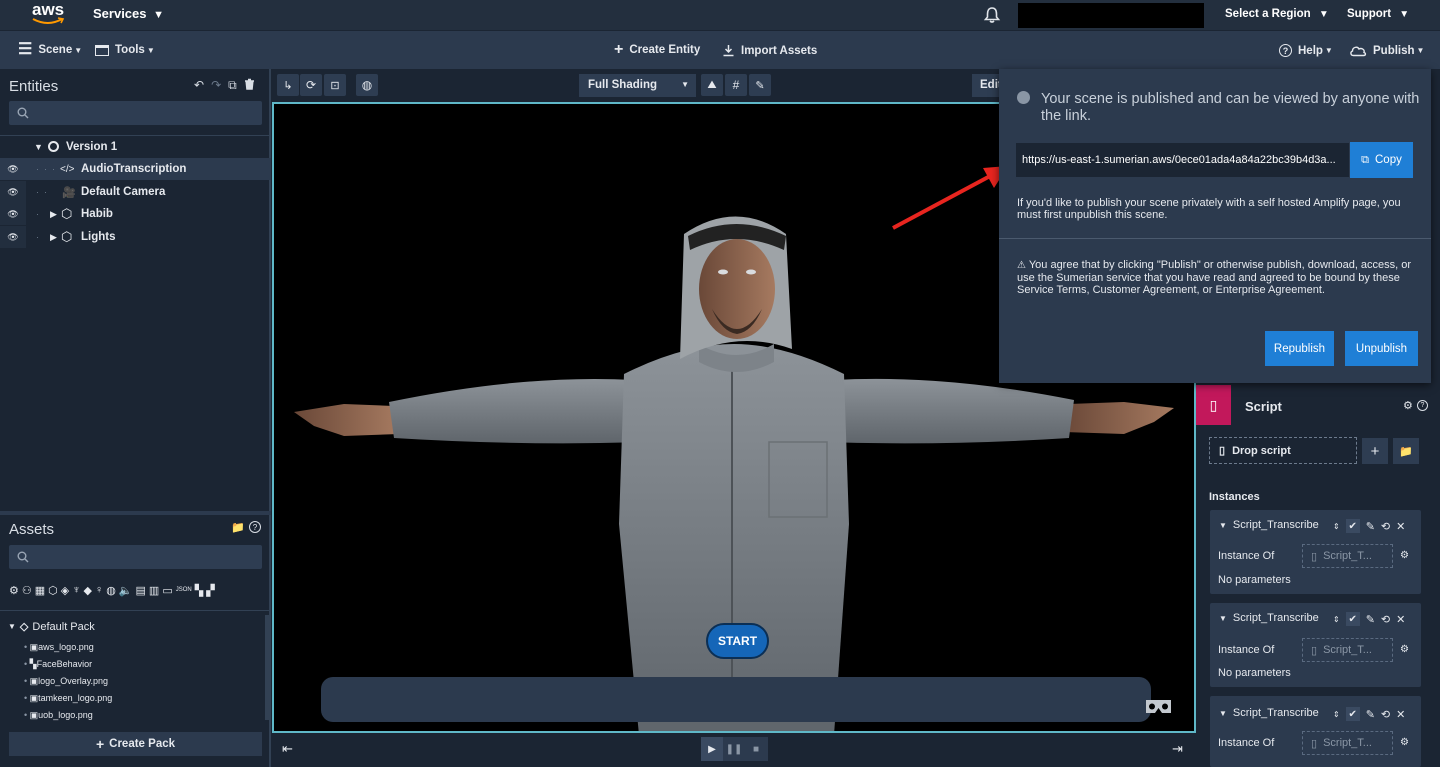 The height and width of the screenshot is (767, 1440). I want to click on stop-icon: ■, so click(756, 749).